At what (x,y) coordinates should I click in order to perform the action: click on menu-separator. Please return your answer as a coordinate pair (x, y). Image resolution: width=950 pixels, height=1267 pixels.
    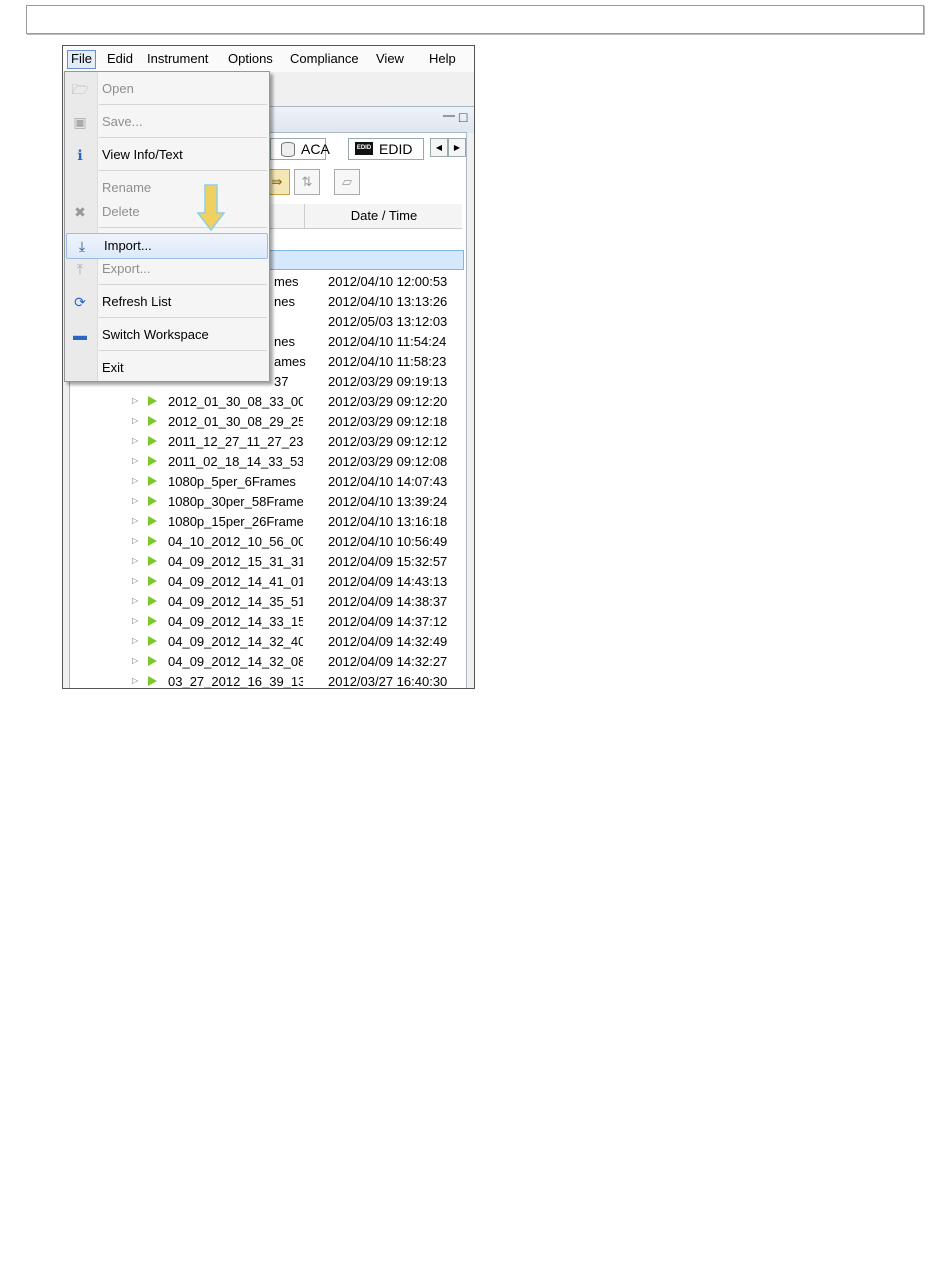
    Looking at the image, I should click on (183, 284).